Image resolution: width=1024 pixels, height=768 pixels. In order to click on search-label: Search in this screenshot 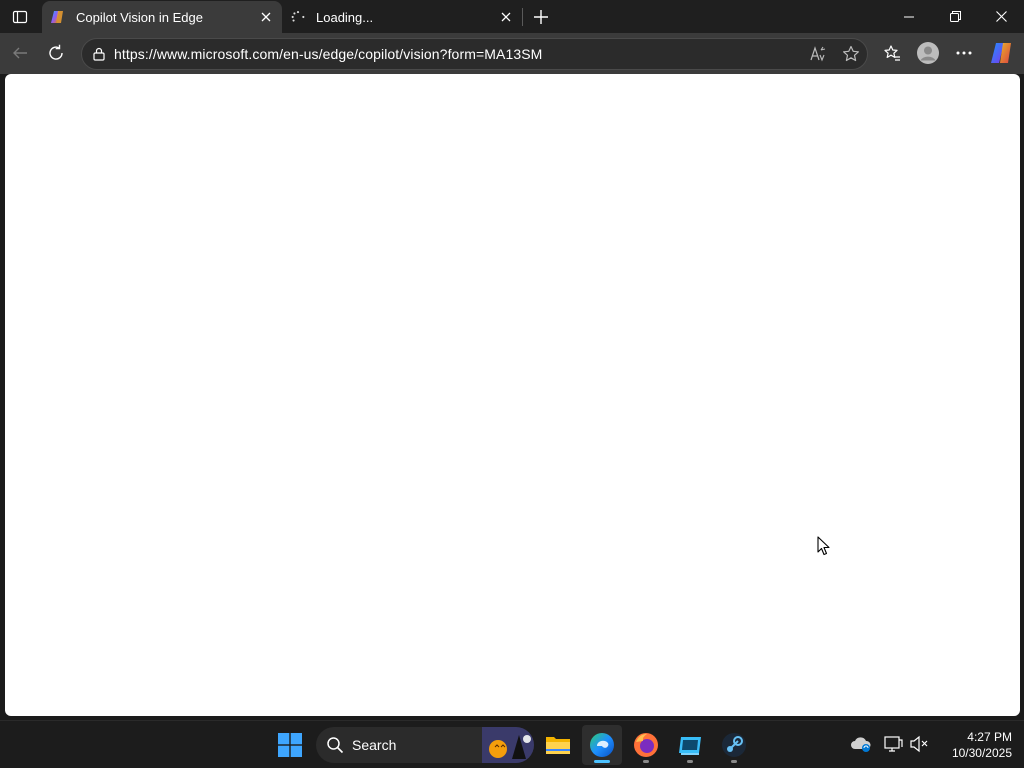, I will do `click(374, 745)`.